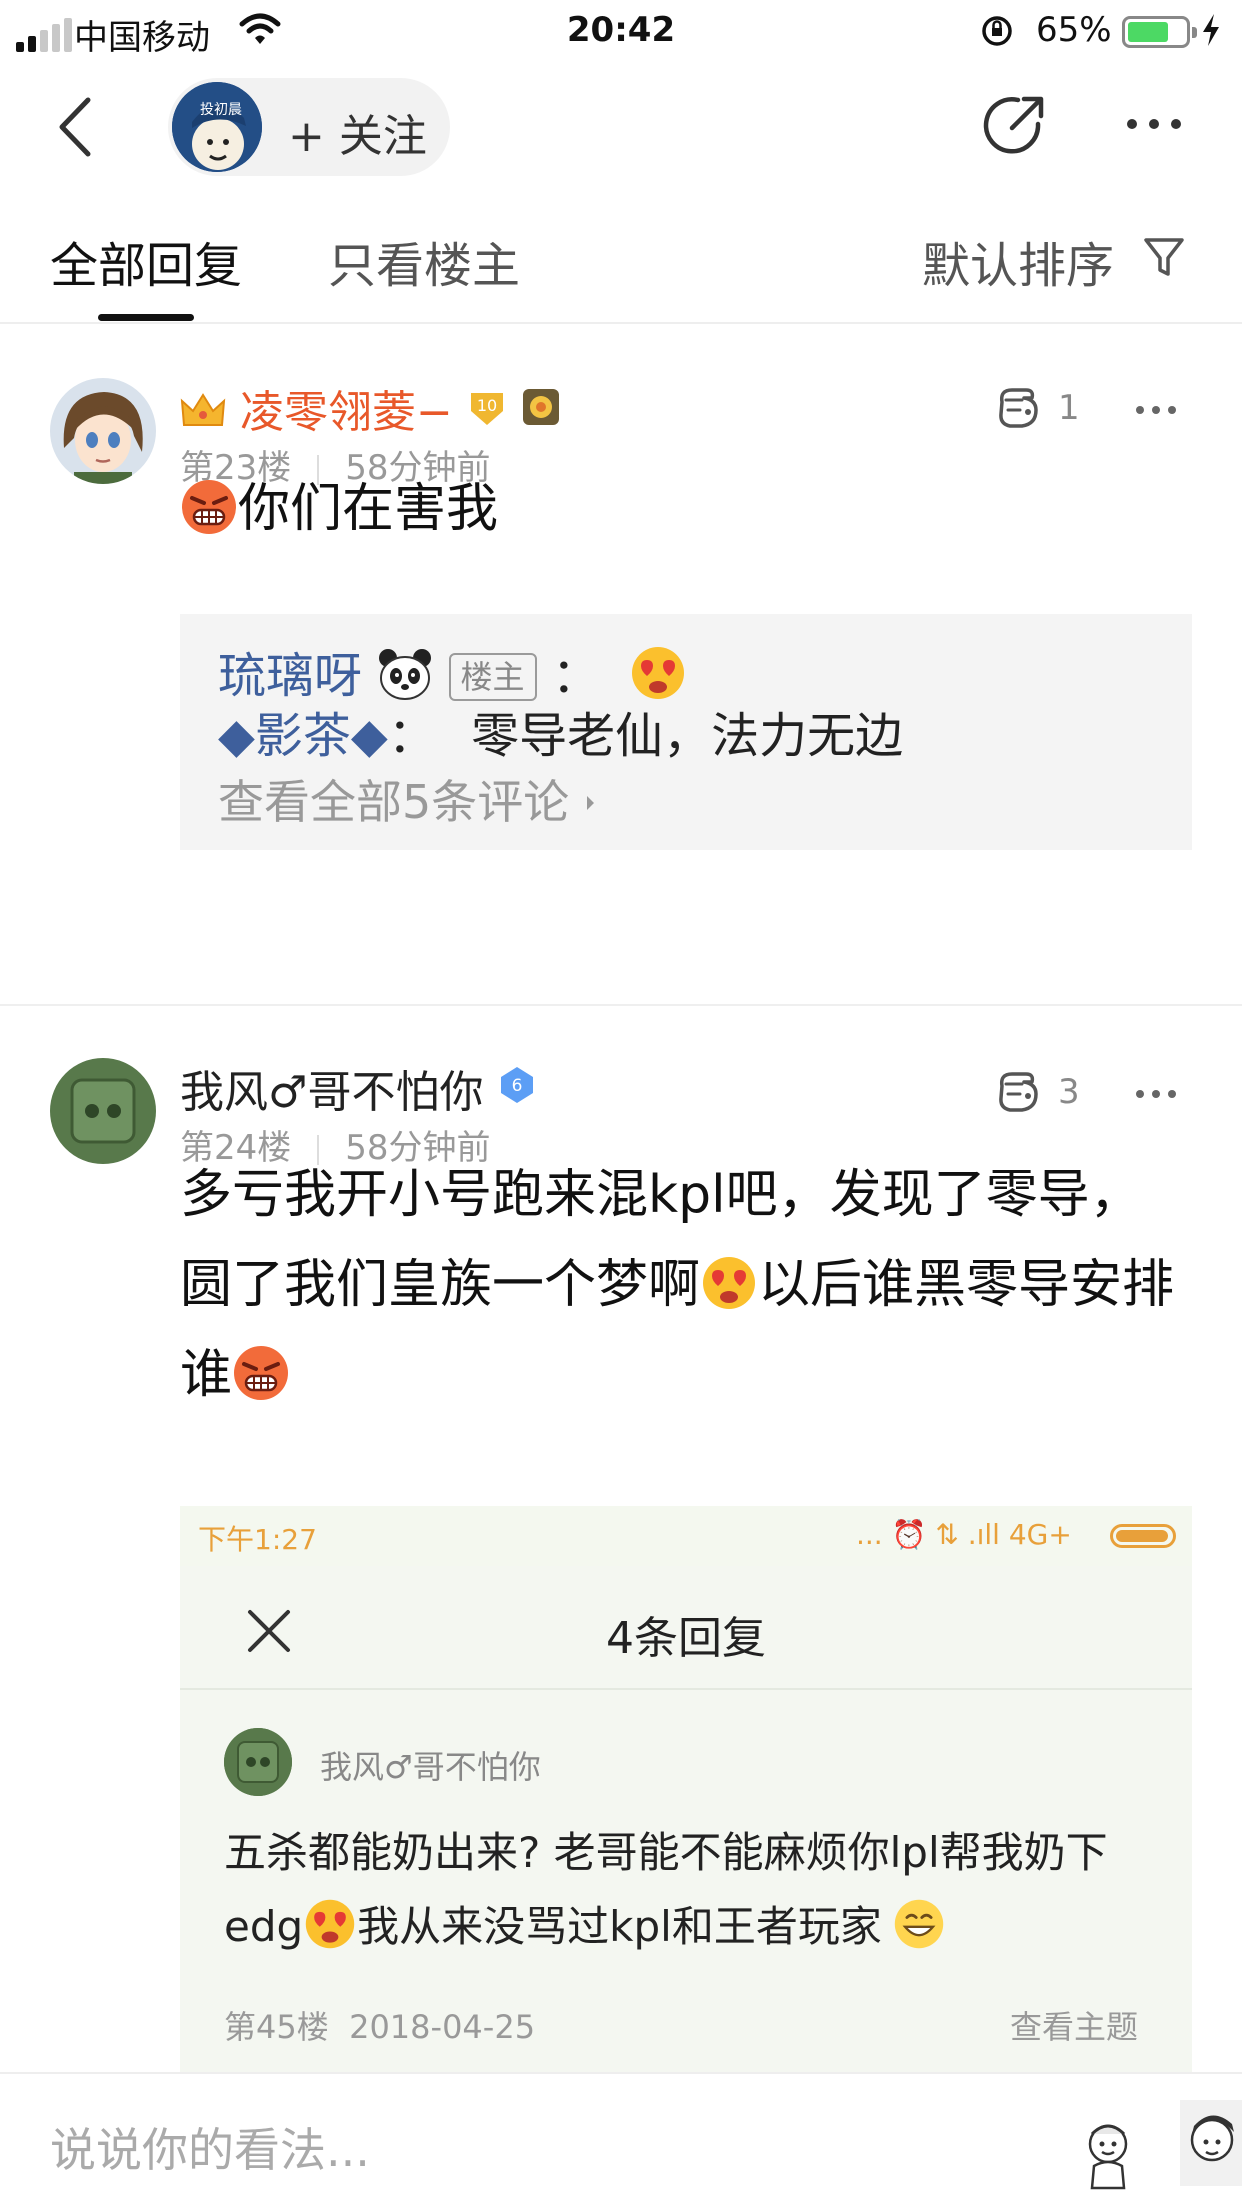  What do you see at coordinates (1211, 30) in the screenshot?
I see `charging-icon` at bounding box center [1211, 30].